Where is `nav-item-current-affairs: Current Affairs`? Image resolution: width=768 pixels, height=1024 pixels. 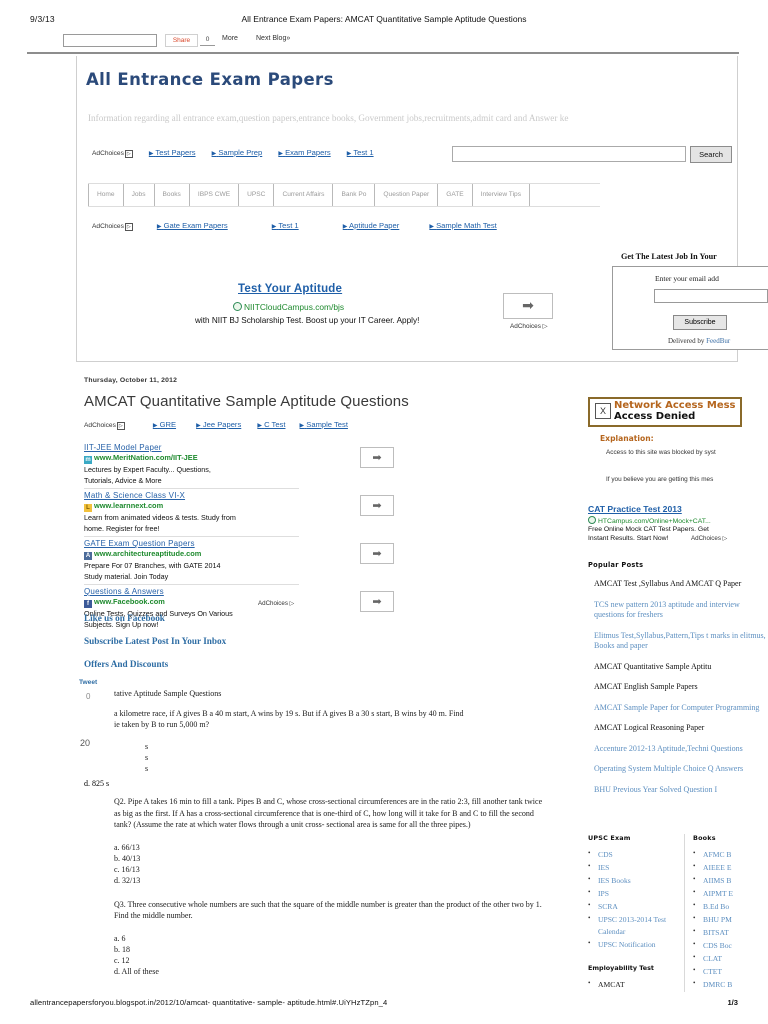
nav-item-current-affairs: Current Affairs is located at coordinates (304, 195).